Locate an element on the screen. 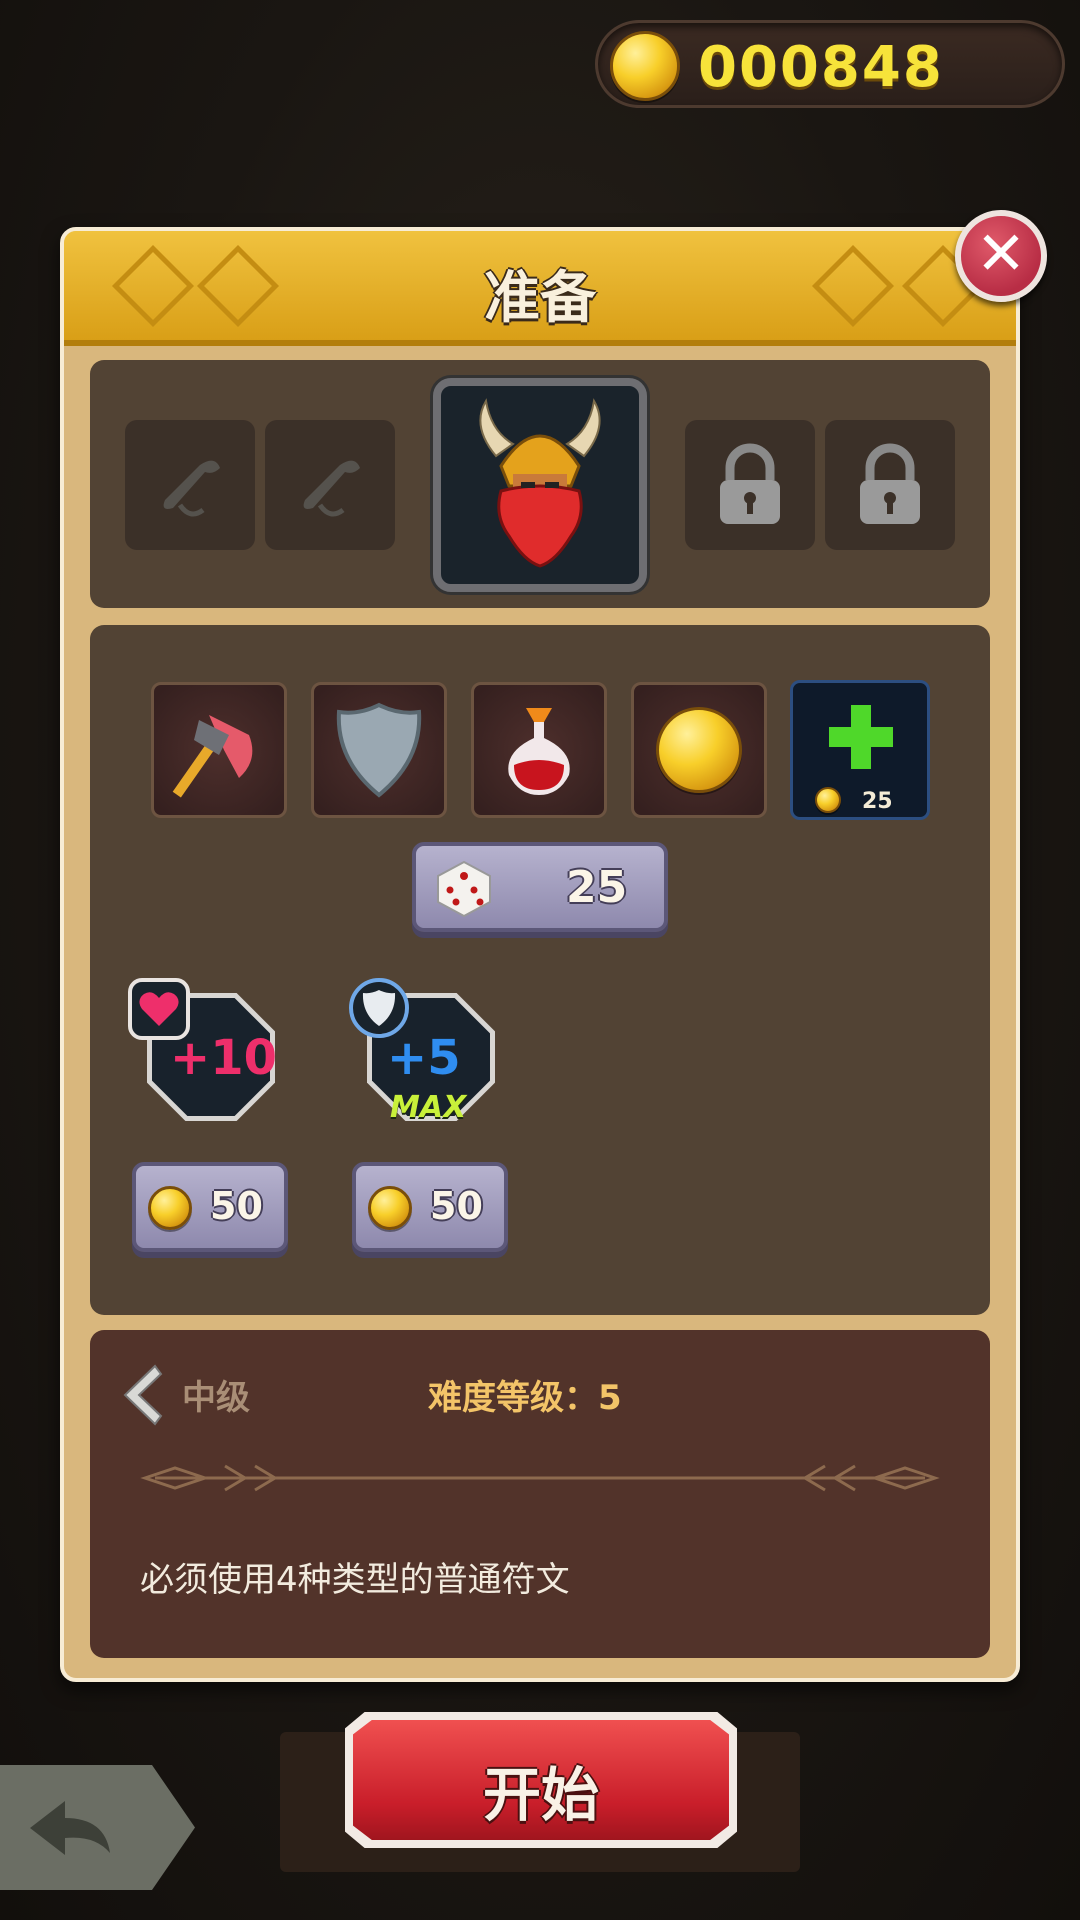  armor-shield-icon is located at coordinates (379, 1008).